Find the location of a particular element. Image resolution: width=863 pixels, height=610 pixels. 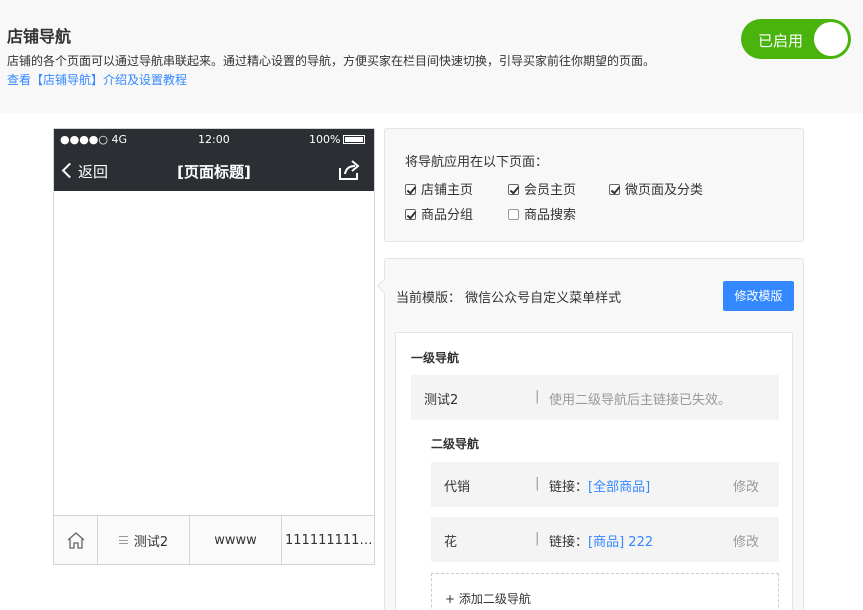

checkbox-goods-group: 商品分组 is located at coordinates (439, 213).